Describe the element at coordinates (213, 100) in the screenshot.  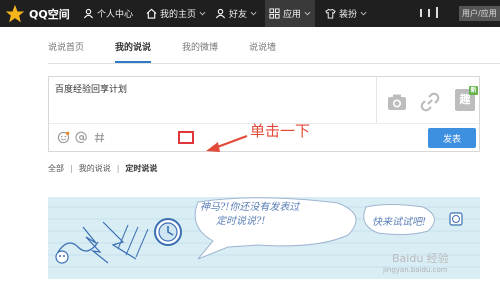
I see `post-text-input: 百度经验回享计划` at that location.